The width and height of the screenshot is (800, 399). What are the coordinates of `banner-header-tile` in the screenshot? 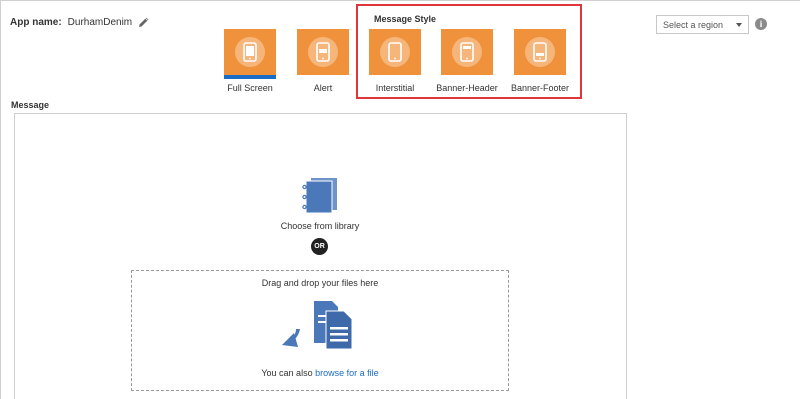 It's located at (467, 52).